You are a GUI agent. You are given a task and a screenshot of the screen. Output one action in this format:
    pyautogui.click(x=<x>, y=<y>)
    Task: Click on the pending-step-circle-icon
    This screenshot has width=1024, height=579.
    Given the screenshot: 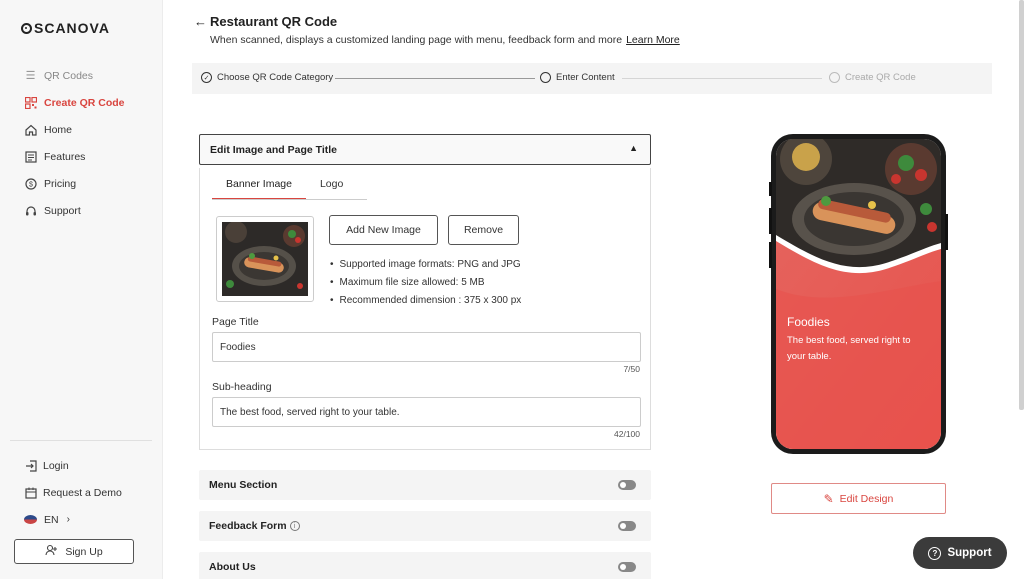 What is the action you would take?
    pyautogui.click(x=834, y=77)
    